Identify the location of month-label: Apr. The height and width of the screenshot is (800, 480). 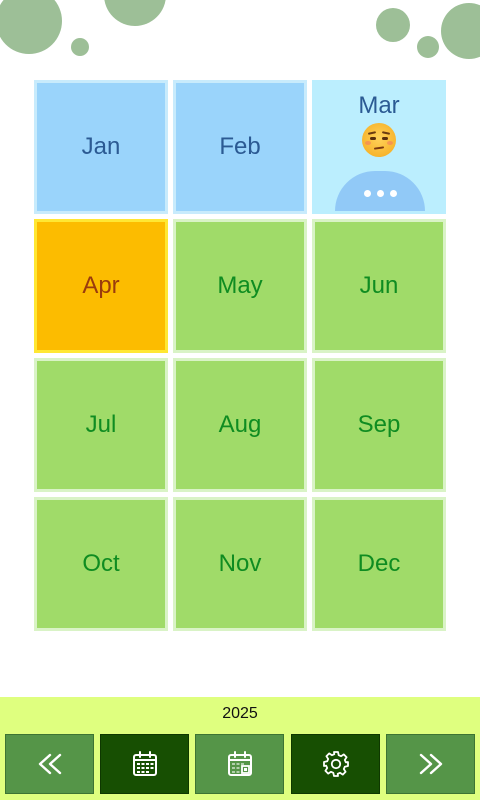
(101, 285).